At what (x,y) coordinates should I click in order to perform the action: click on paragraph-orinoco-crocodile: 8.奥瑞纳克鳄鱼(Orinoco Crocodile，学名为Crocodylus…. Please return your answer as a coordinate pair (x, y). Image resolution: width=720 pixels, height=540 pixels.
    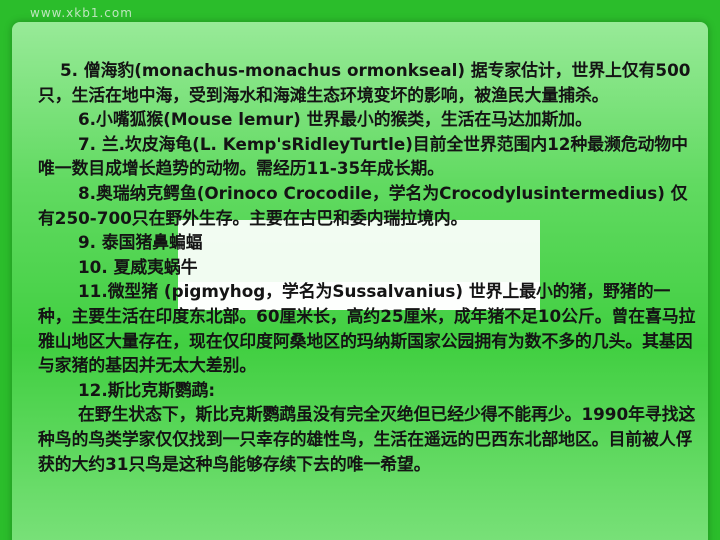
    Looking at the image, I should click on (363, 205).